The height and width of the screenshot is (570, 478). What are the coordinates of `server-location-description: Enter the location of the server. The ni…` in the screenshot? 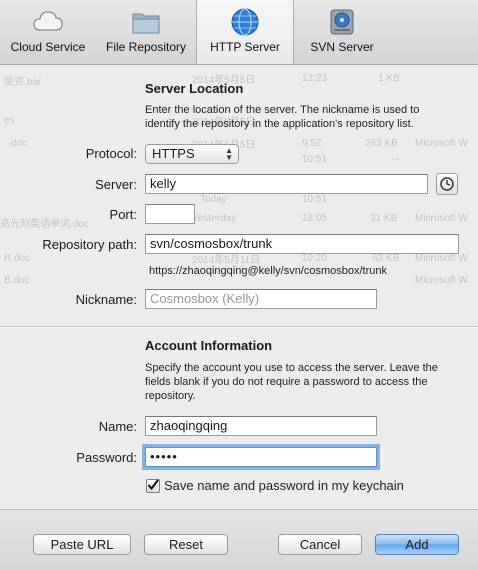 It's located at (282, 117).